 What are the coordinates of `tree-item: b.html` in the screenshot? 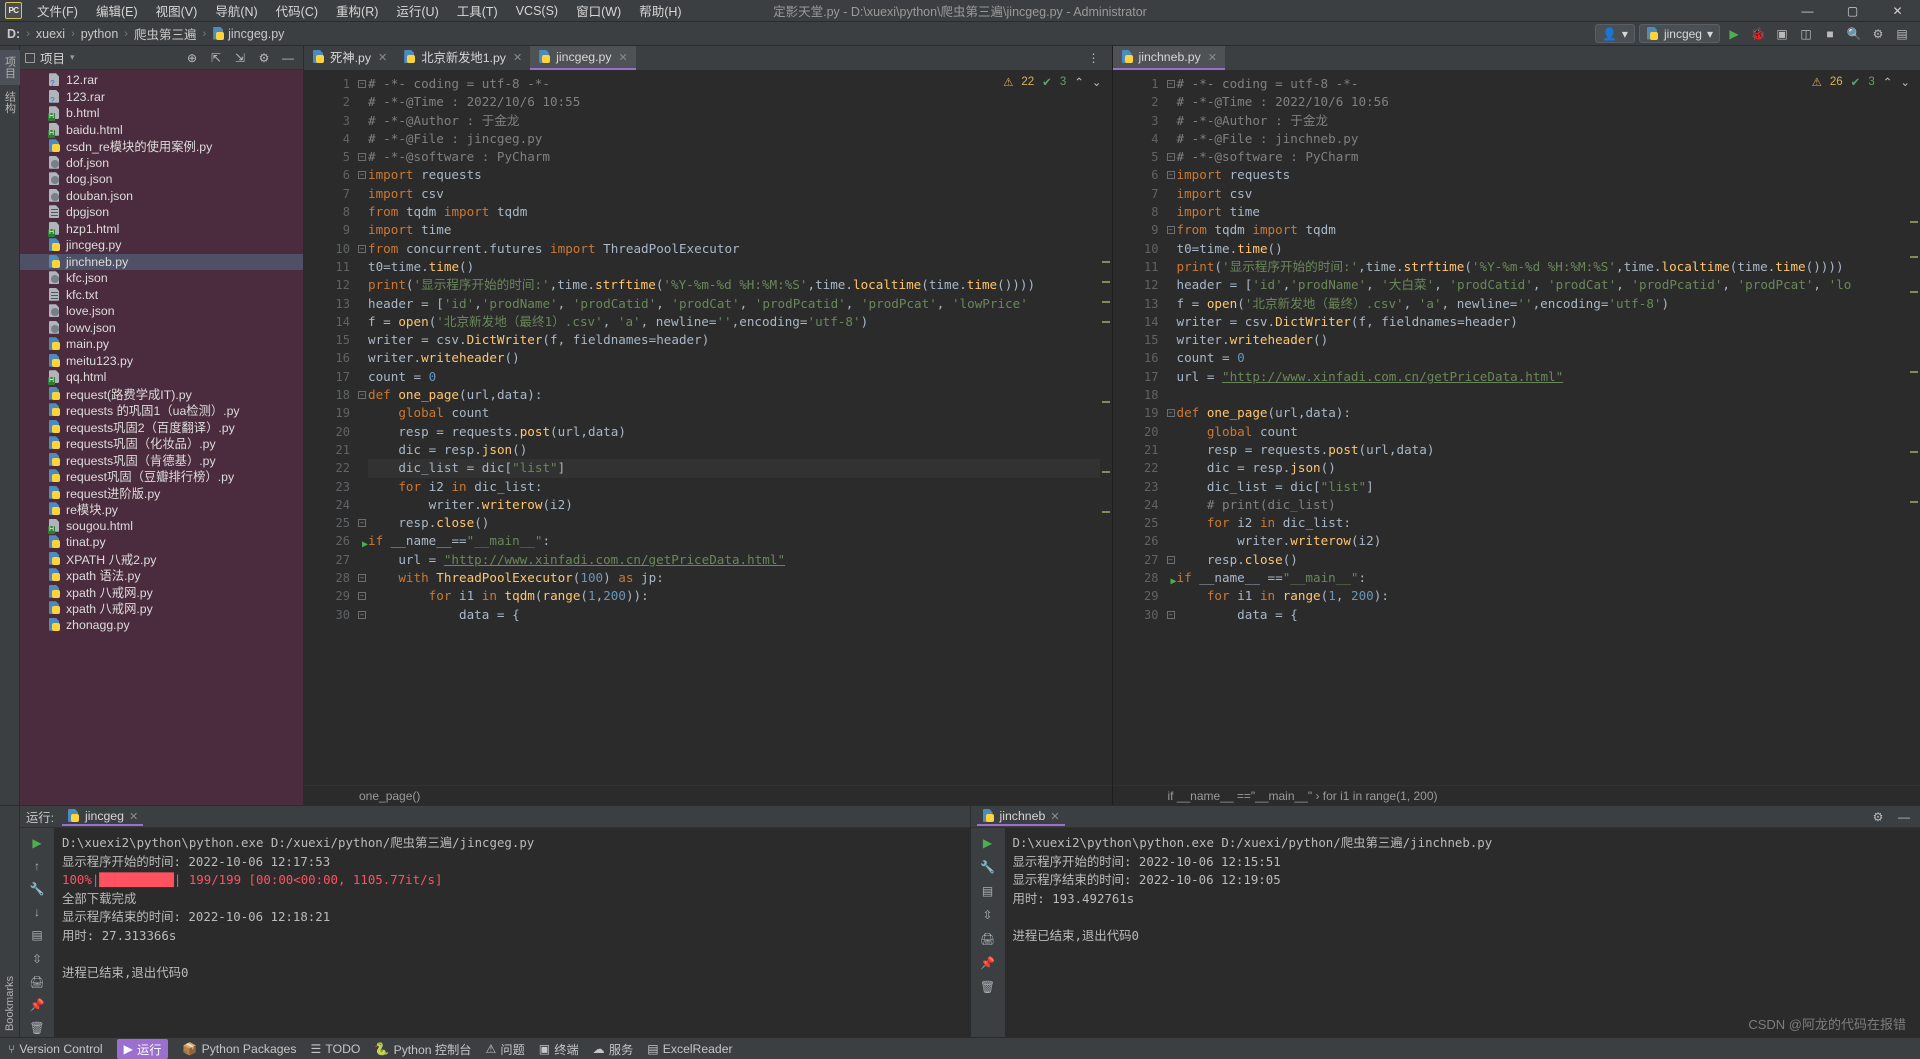 It's located at (161, 113).